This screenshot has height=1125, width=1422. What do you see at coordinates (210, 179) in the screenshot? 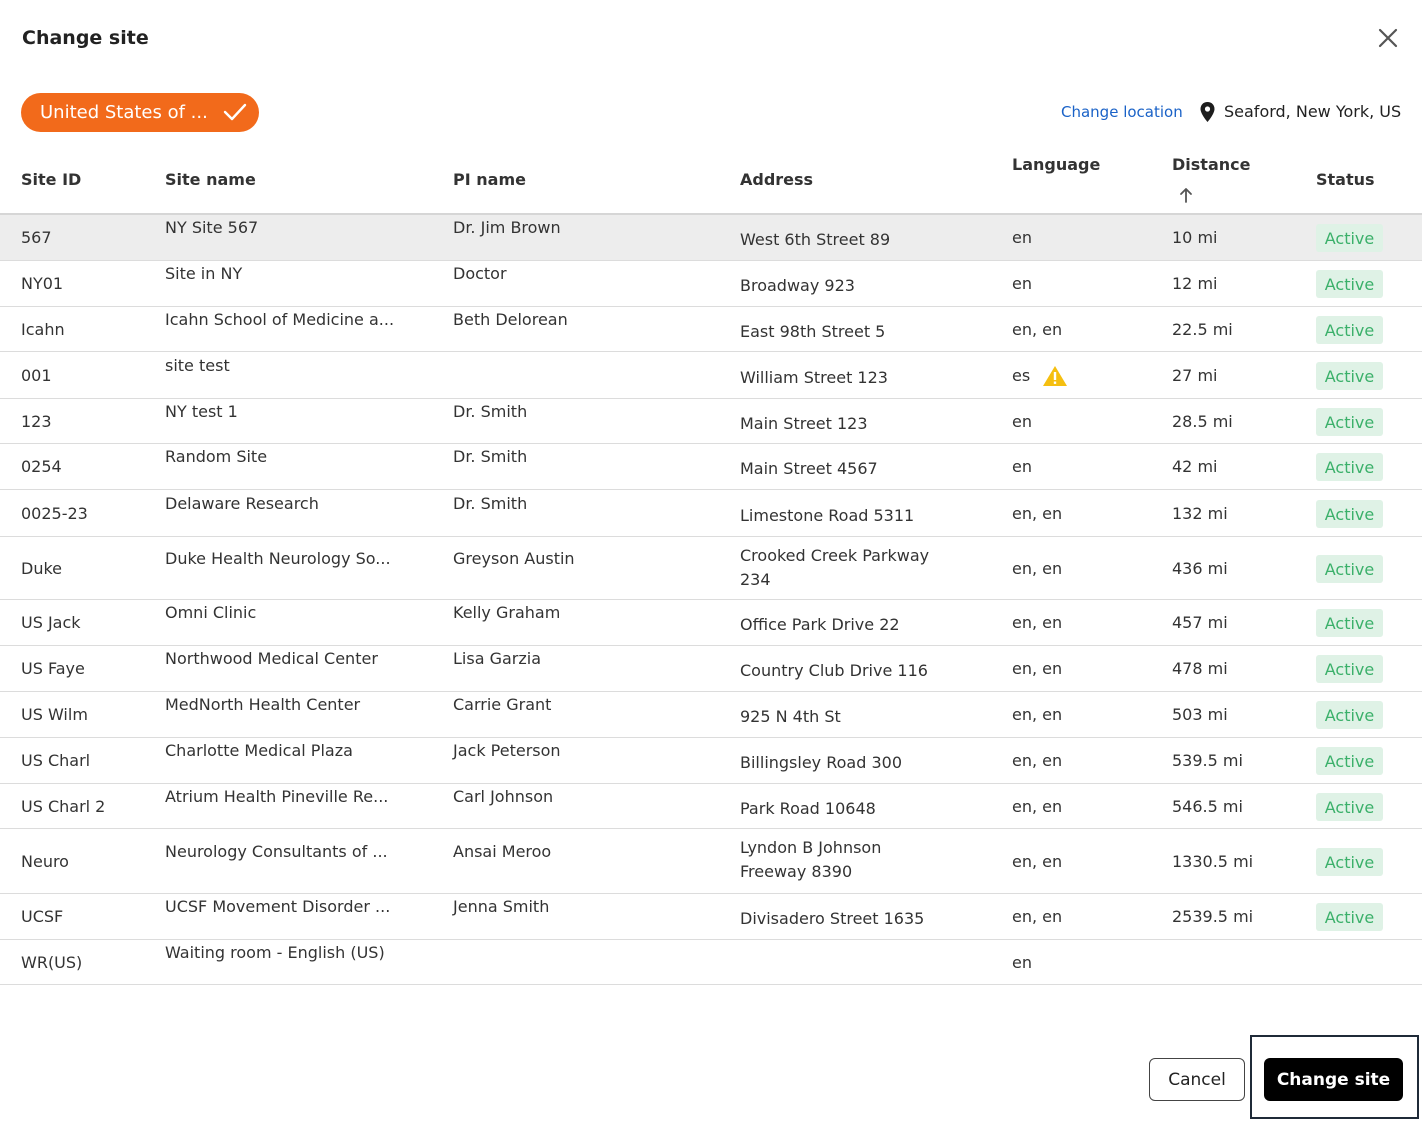
I see `column-header-site-name: Site name` at bounding box center [210, 179].